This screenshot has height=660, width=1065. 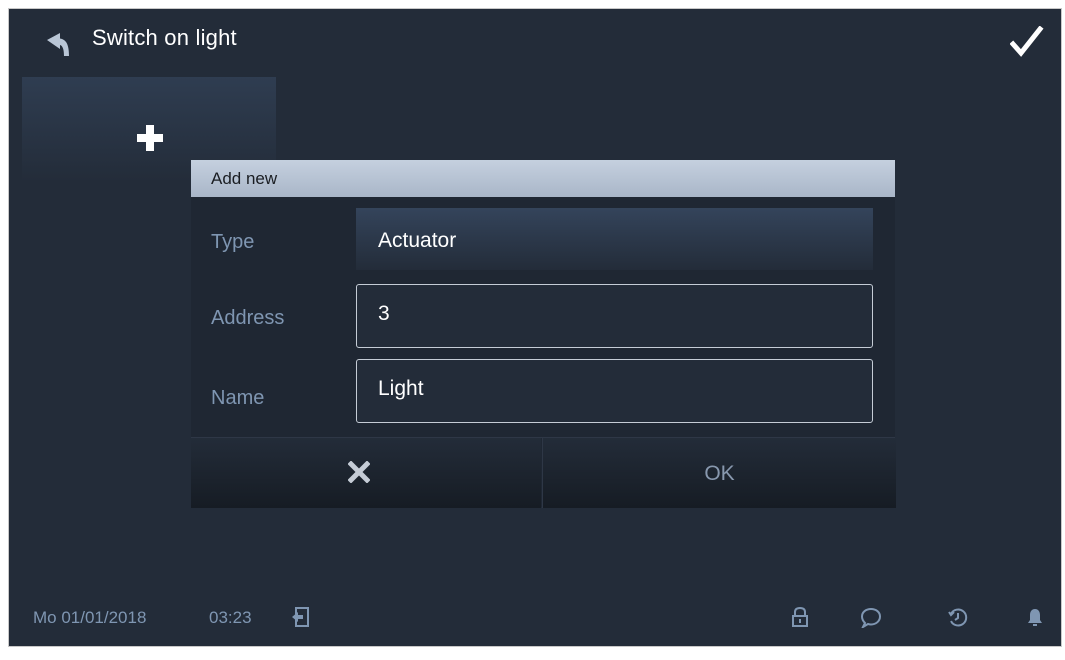 I want to click on page-title: Switch on light, so click(x=164, y=37).